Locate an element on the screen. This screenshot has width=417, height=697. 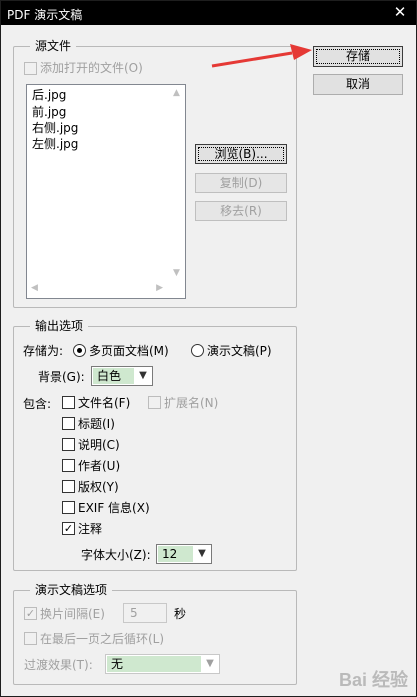
extension-checkbox is located at coordinates (154, 402).